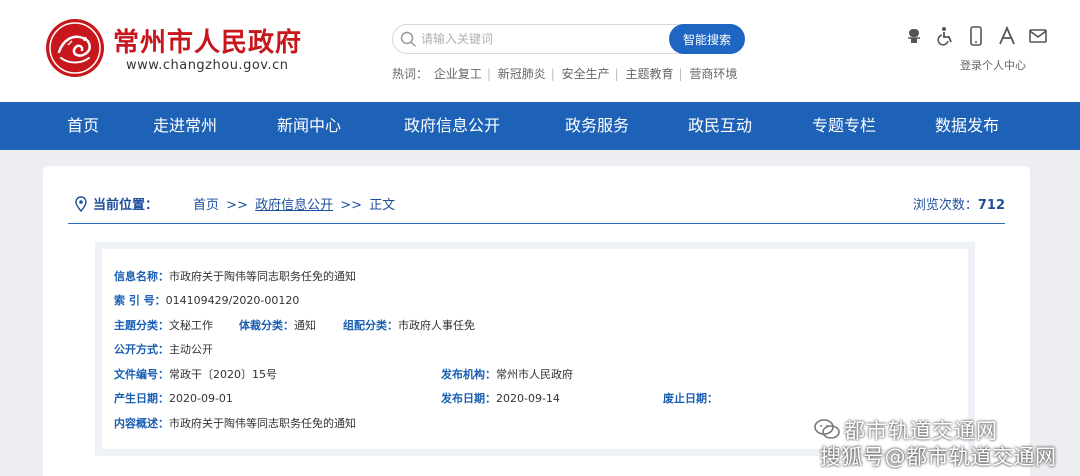 The width and height of the screenshot is (1080, 476). I want to click on info-value: 主动公开, so click(191, 349).